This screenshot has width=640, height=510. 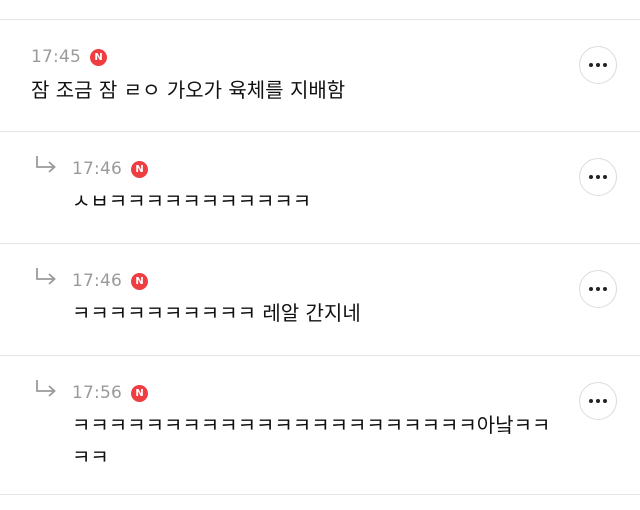 I want to click on comment-time: 17:56, so click(x=97, y=393).